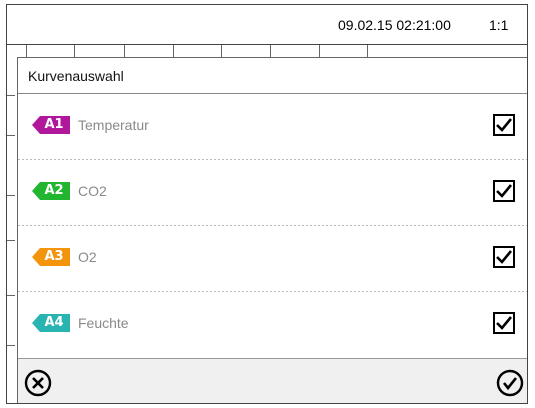 The width and height of the screenshot is (535, 408). I want to click on curve-checkbox-a3, so click(504, 257).